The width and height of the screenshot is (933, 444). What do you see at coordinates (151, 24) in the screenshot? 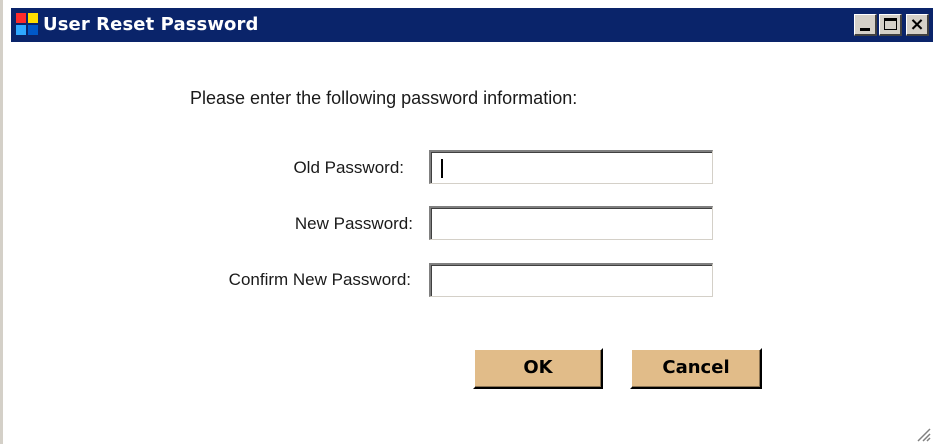
I see `window-title: User Reset Password` at bounding box center [151, 24].